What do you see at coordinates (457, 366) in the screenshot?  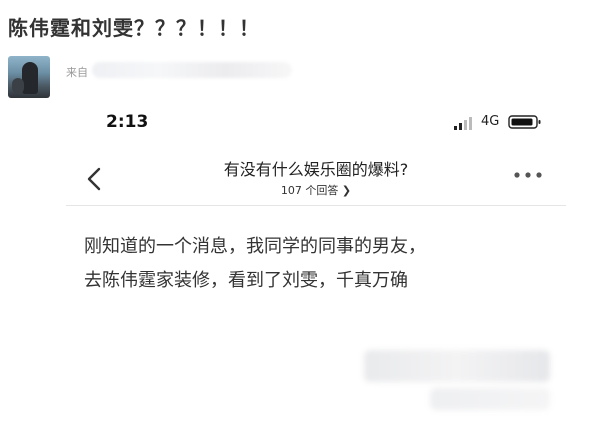 I see `blurred-watermark` at bounding box center [457, 366].